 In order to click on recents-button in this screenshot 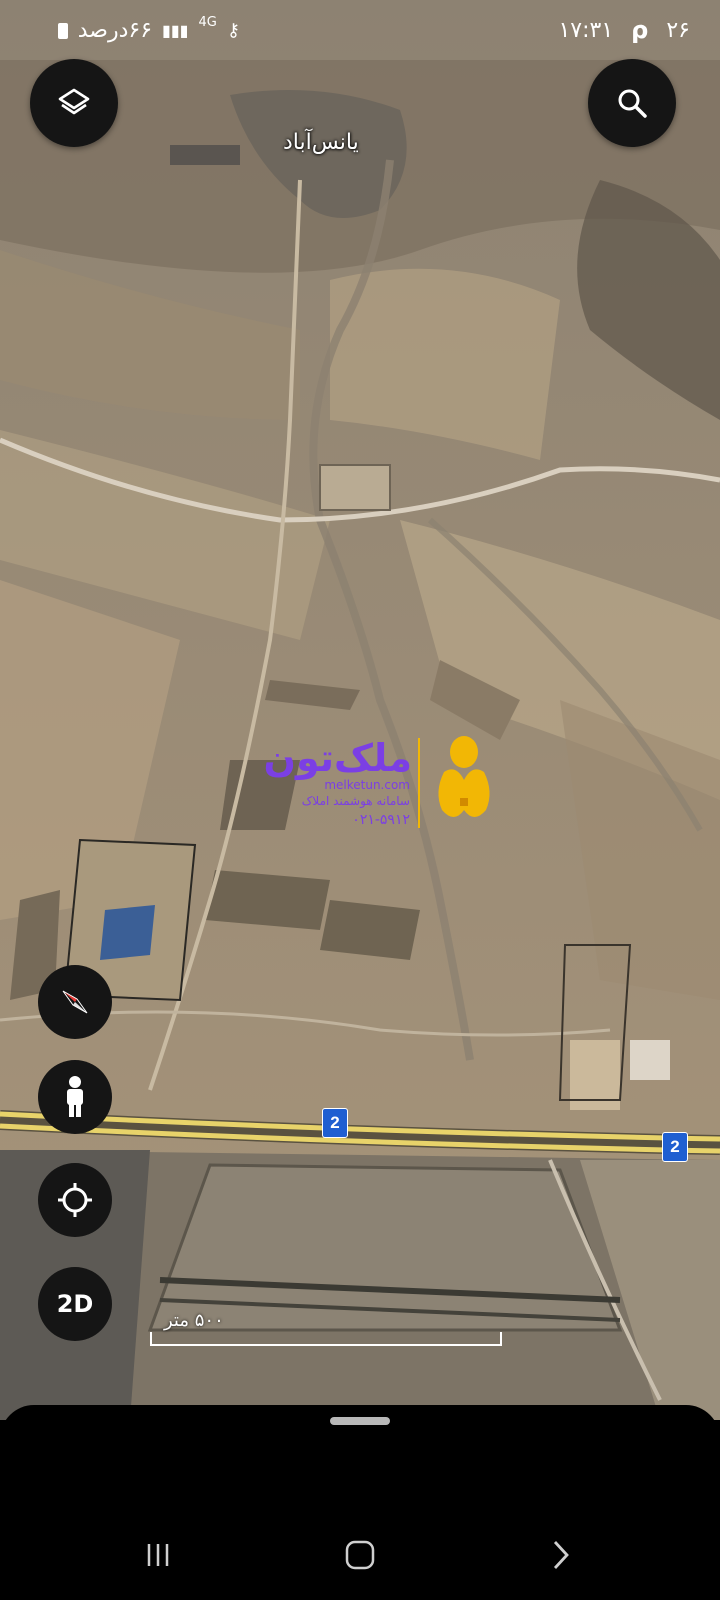, I will do `click(158, 1555)`.